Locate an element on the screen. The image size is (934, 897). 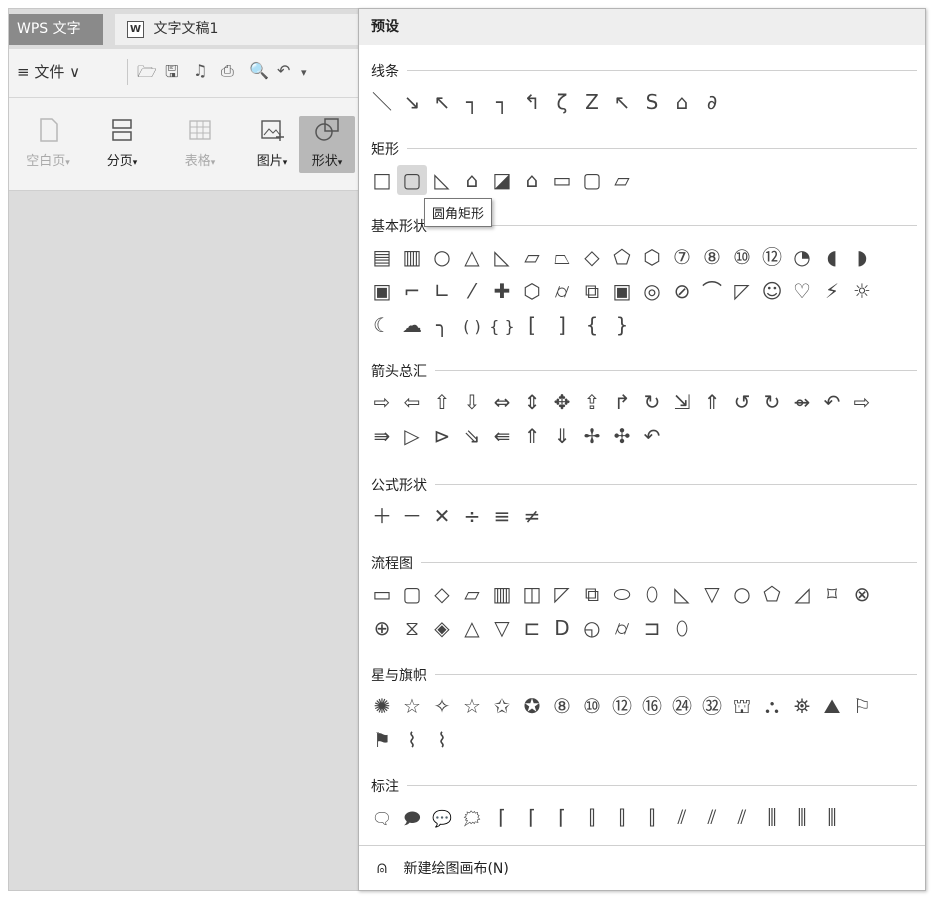
shape-button: 🗯 is located at coordinates (472, 819).